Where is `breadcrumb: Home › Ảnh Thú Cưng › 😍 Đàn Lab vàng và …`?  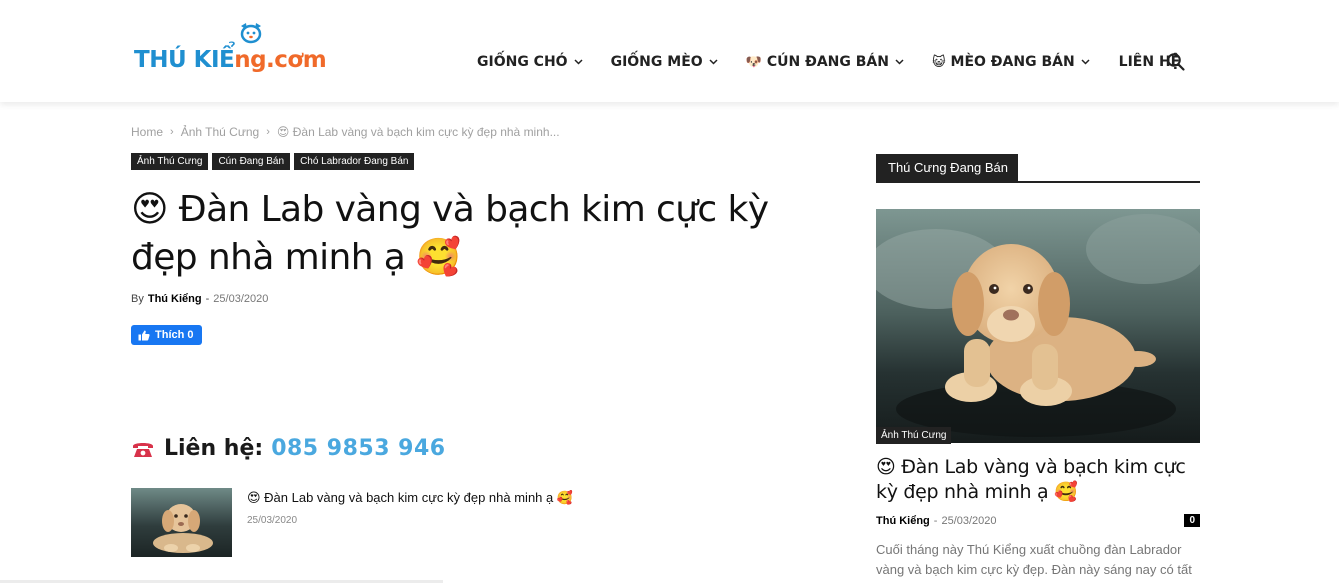
breadcrumb: Home › Ảnh Thú Cưng › 😍 Đàn Lab vàng và … is located at coordinates (345, 132).